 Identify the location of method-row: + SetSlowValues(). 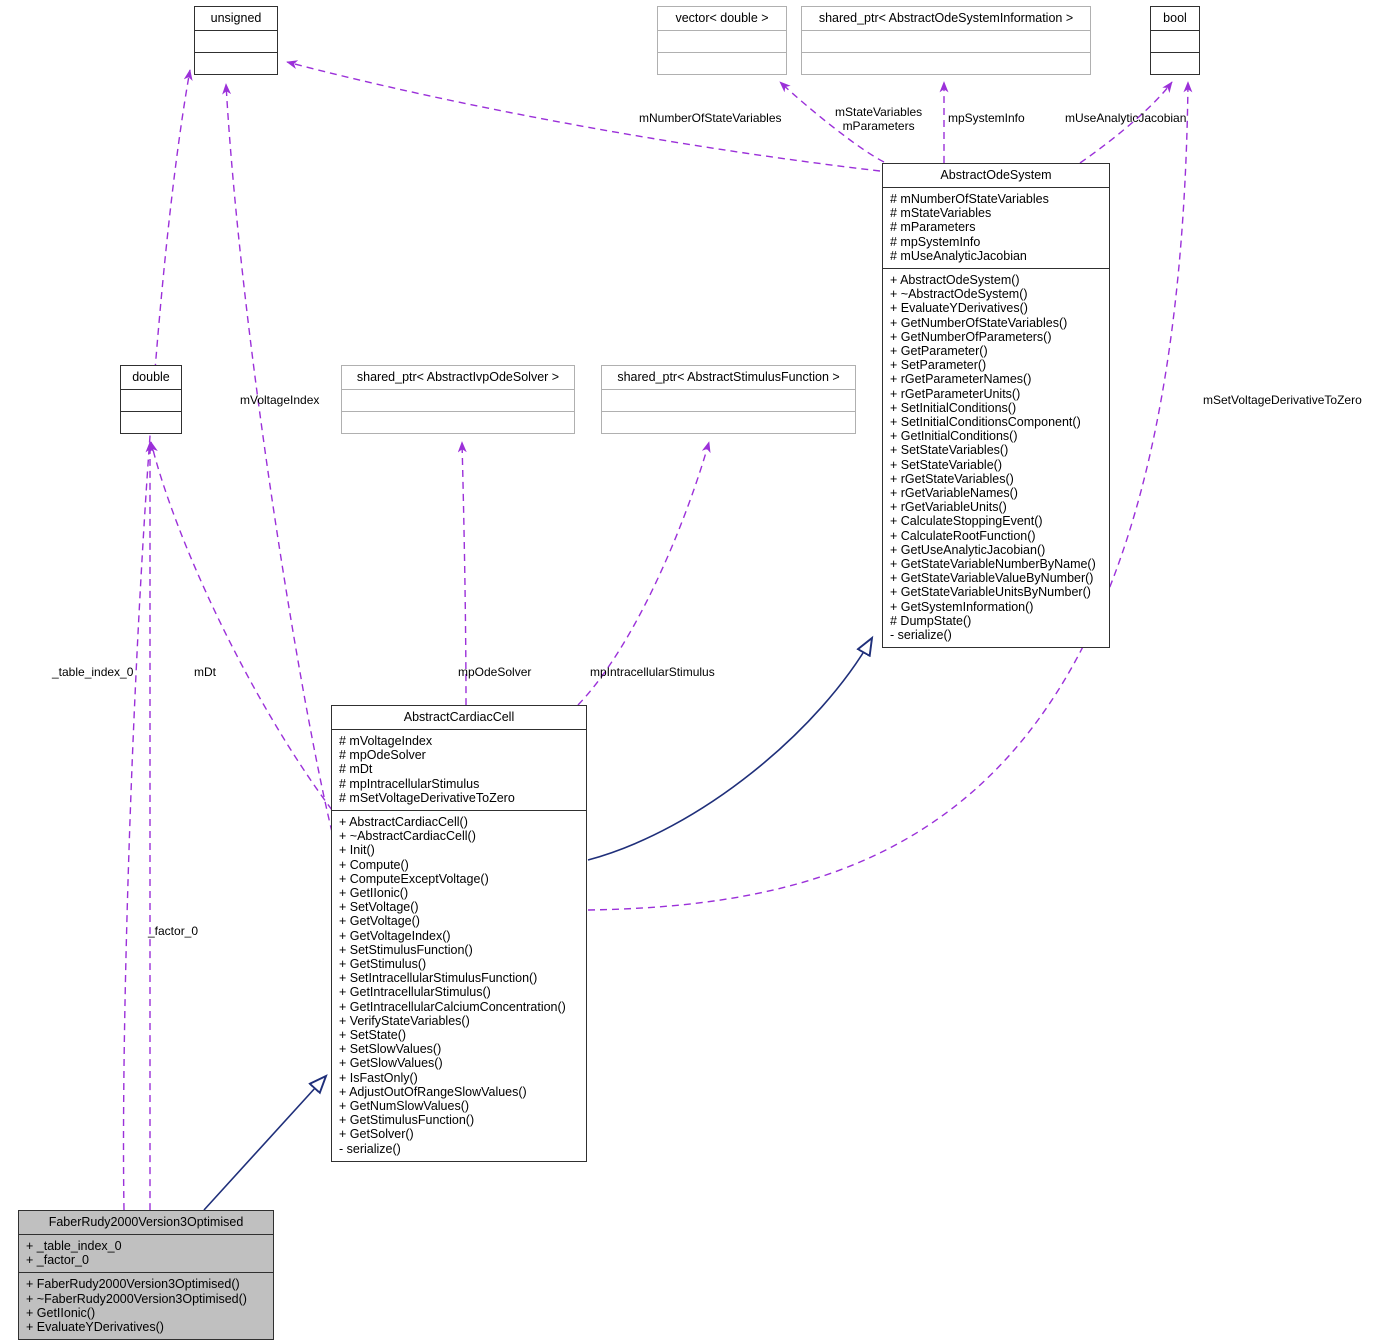
(390, 1049).